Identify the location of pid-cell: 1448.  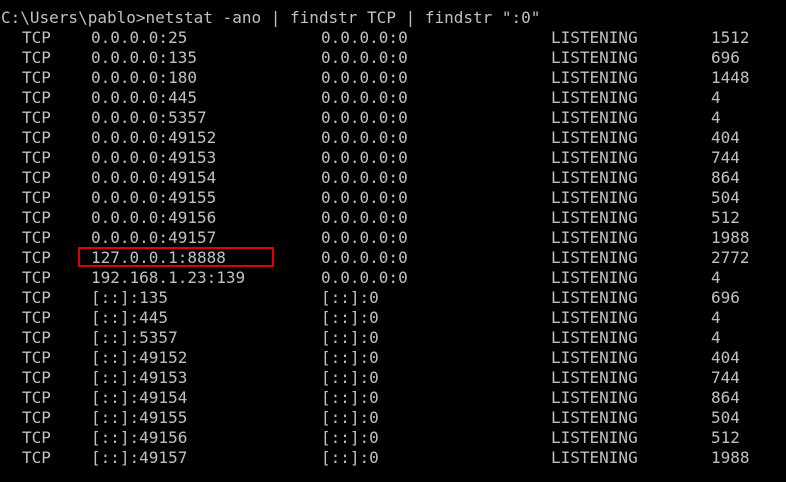
(730, 77).